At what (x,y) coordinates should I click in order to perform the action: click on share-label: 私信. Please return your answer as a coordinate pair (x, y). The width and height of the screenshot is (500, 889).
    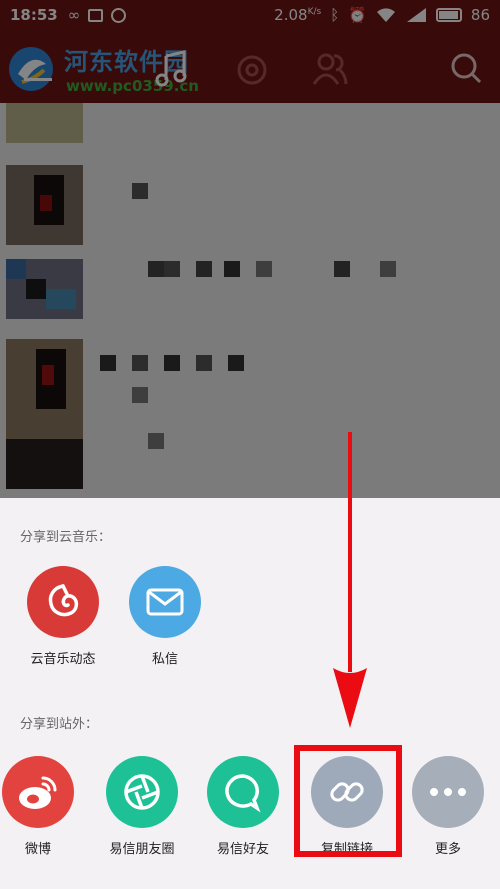
    Looking at the image, I should click on (164, 659).